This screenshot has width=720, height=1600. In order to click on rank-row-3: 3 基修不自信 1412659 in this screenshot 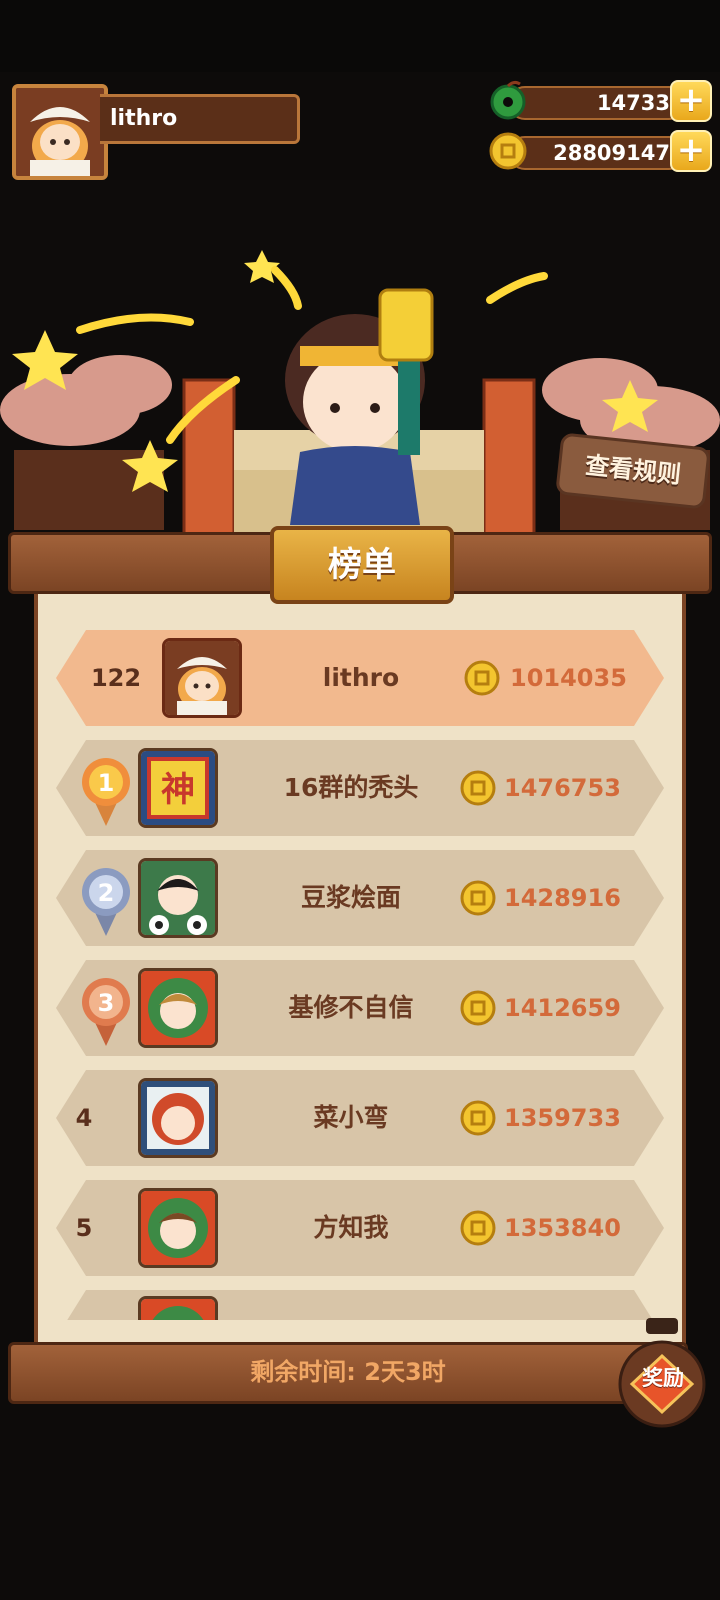, I will do `click(360, 1008)`.